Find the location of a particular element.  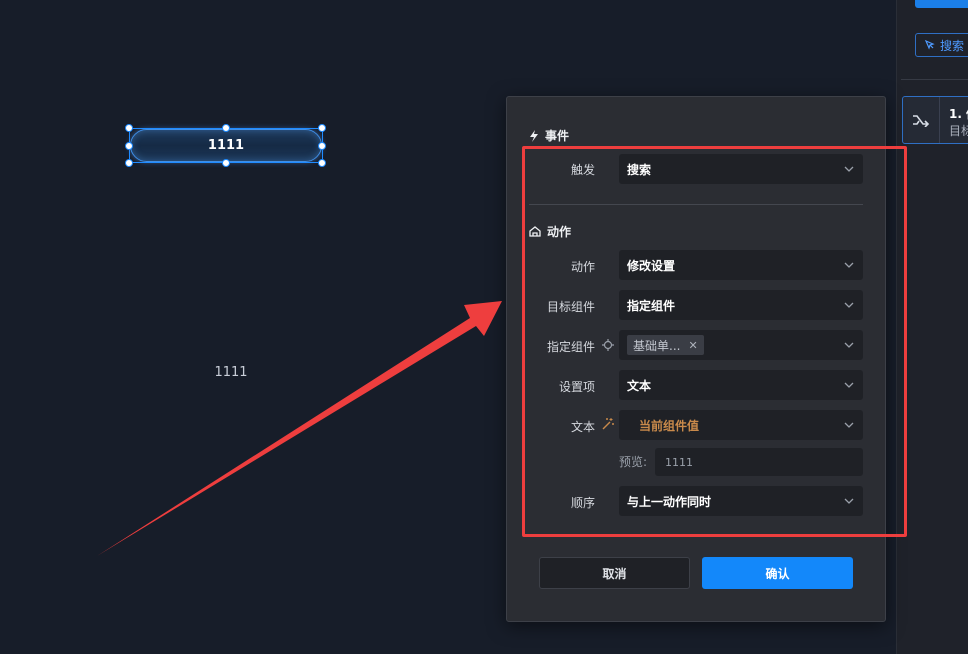

action-section-label: 动作 is located at coordinates (559, 232).